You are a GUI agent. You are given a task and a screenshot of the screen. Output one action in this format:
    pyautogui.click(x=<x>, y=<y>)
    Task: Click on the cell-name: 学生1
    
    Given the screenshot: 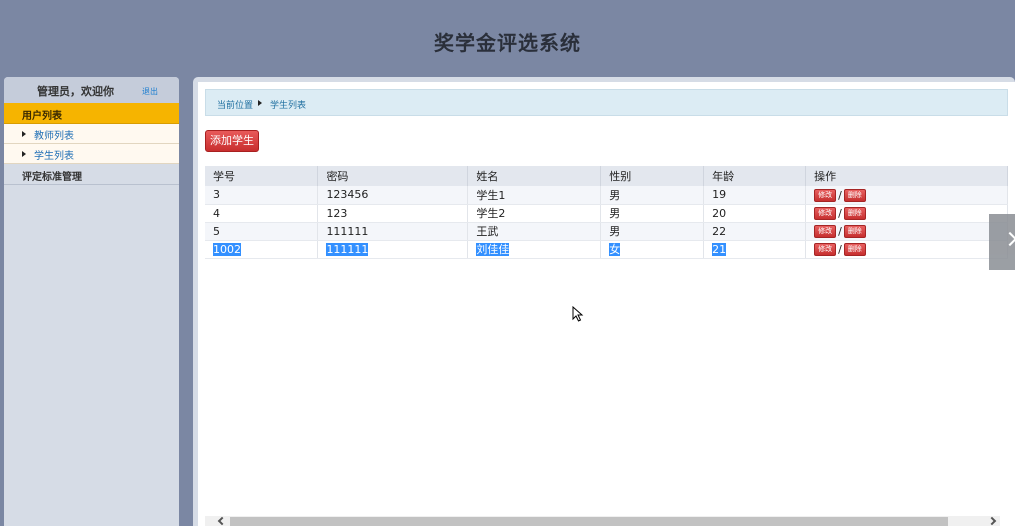 What is the action you would take?
    pyautogui.click(x=534, y=195)
    